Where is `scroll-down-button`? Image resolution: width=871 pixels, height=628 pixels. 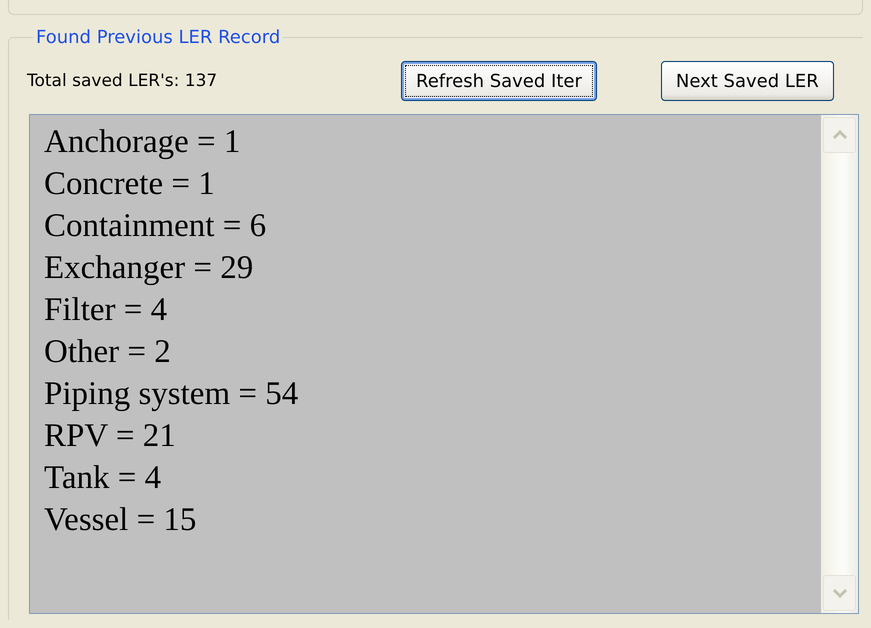 scroll-down-button is located at coordinates (839, 593).